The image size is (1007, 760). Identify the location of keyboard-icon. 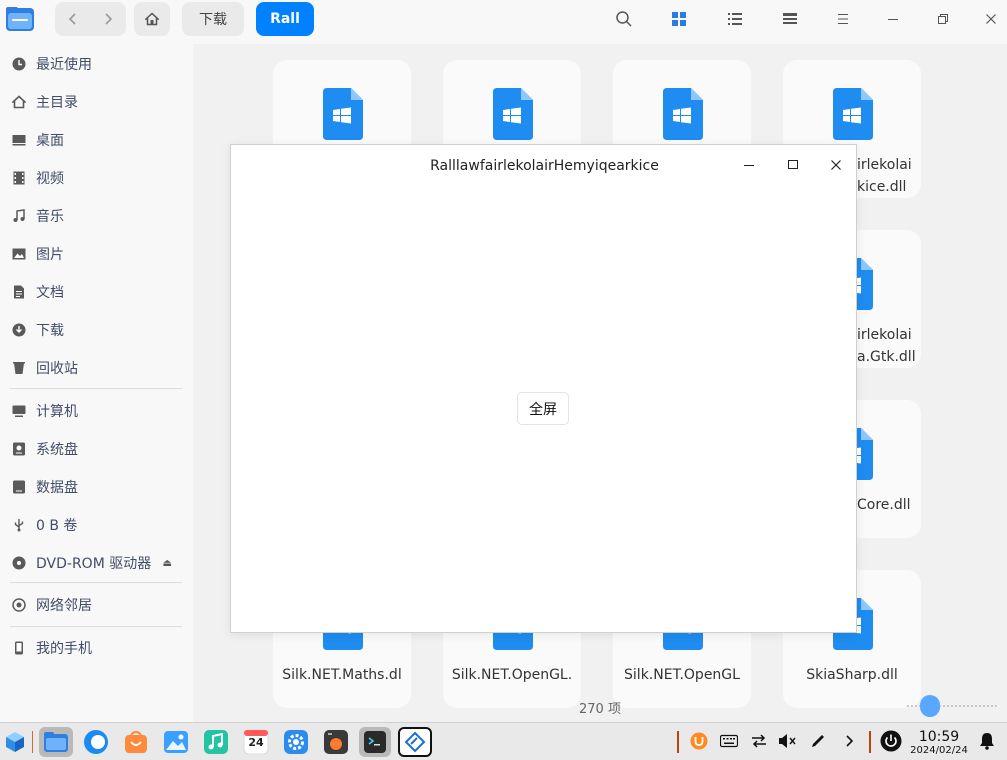
(729, 741).